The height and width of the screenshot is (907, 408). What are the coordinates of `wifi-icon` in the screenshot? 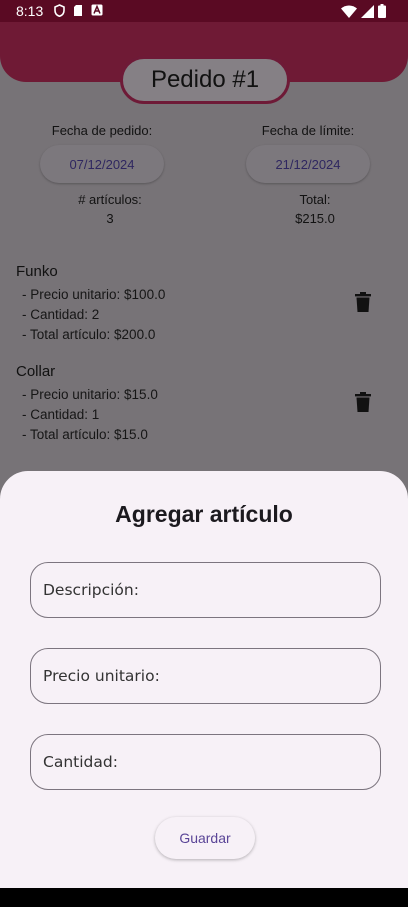 It's located at (349, 11).